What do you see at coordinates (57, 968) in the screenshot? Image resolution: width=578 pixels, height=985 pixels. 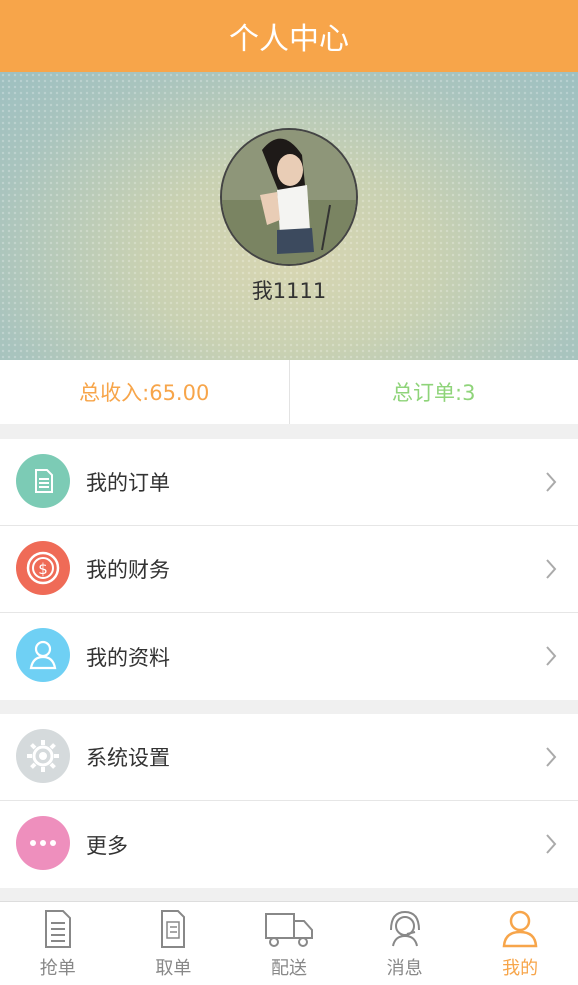 I see `tab-label: 抢单` at bounding box center [57, 968].